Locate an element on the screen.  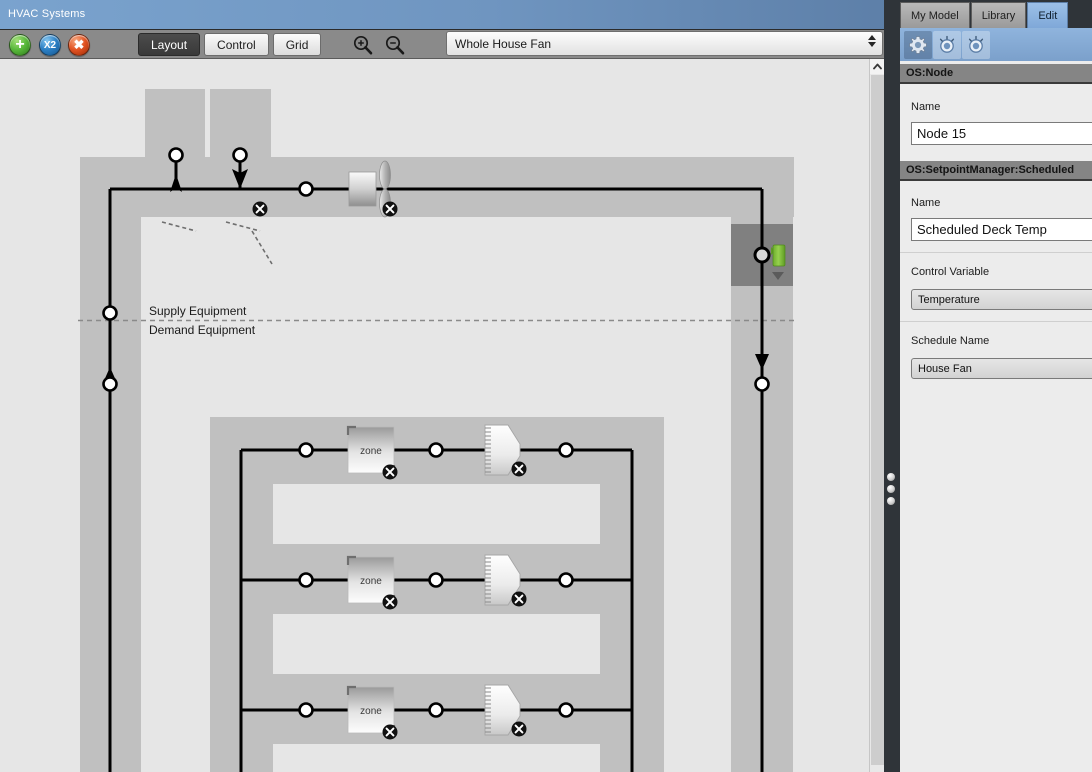
chevron-up-icon is located at coordinates (877, 66).